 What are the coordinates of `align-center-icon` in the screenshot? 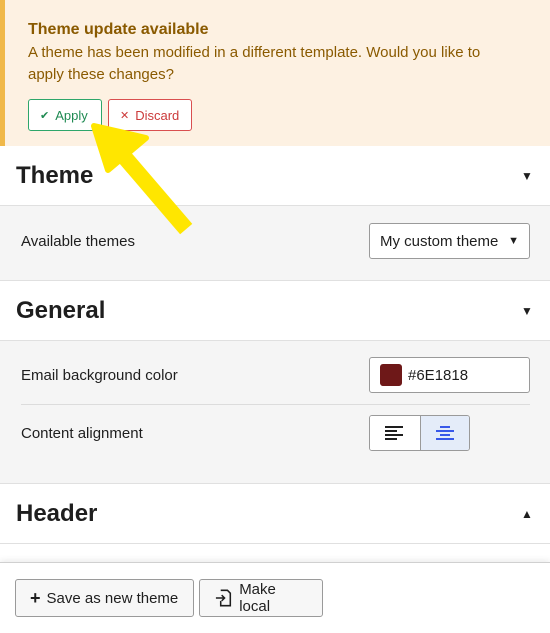 It's located at (444, 433).